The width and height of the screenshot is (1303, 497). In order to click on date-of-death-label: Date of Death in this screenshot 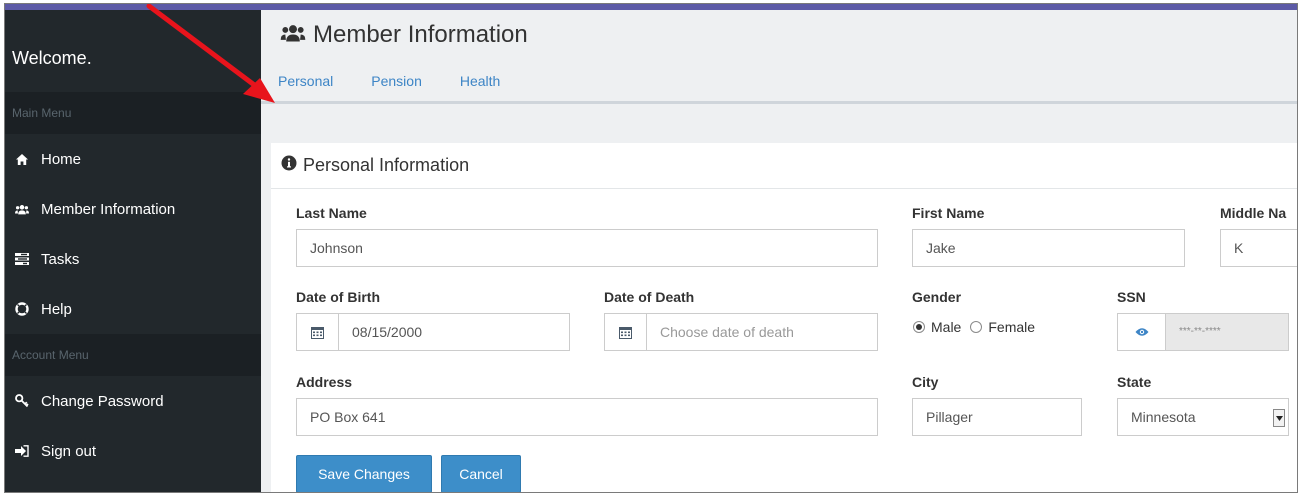, I will do `click(649, 297)`.